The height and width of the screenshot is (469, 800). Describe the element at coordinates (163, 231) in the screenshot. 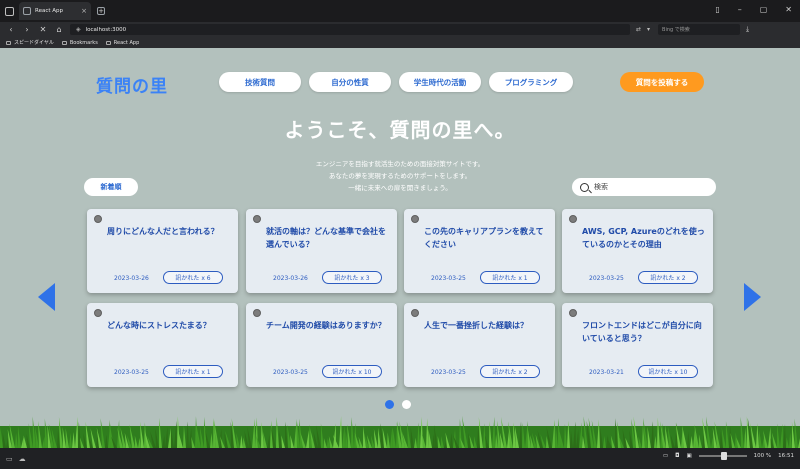

I see `card-question: 周りにどんな人だと言われる？` at that location.